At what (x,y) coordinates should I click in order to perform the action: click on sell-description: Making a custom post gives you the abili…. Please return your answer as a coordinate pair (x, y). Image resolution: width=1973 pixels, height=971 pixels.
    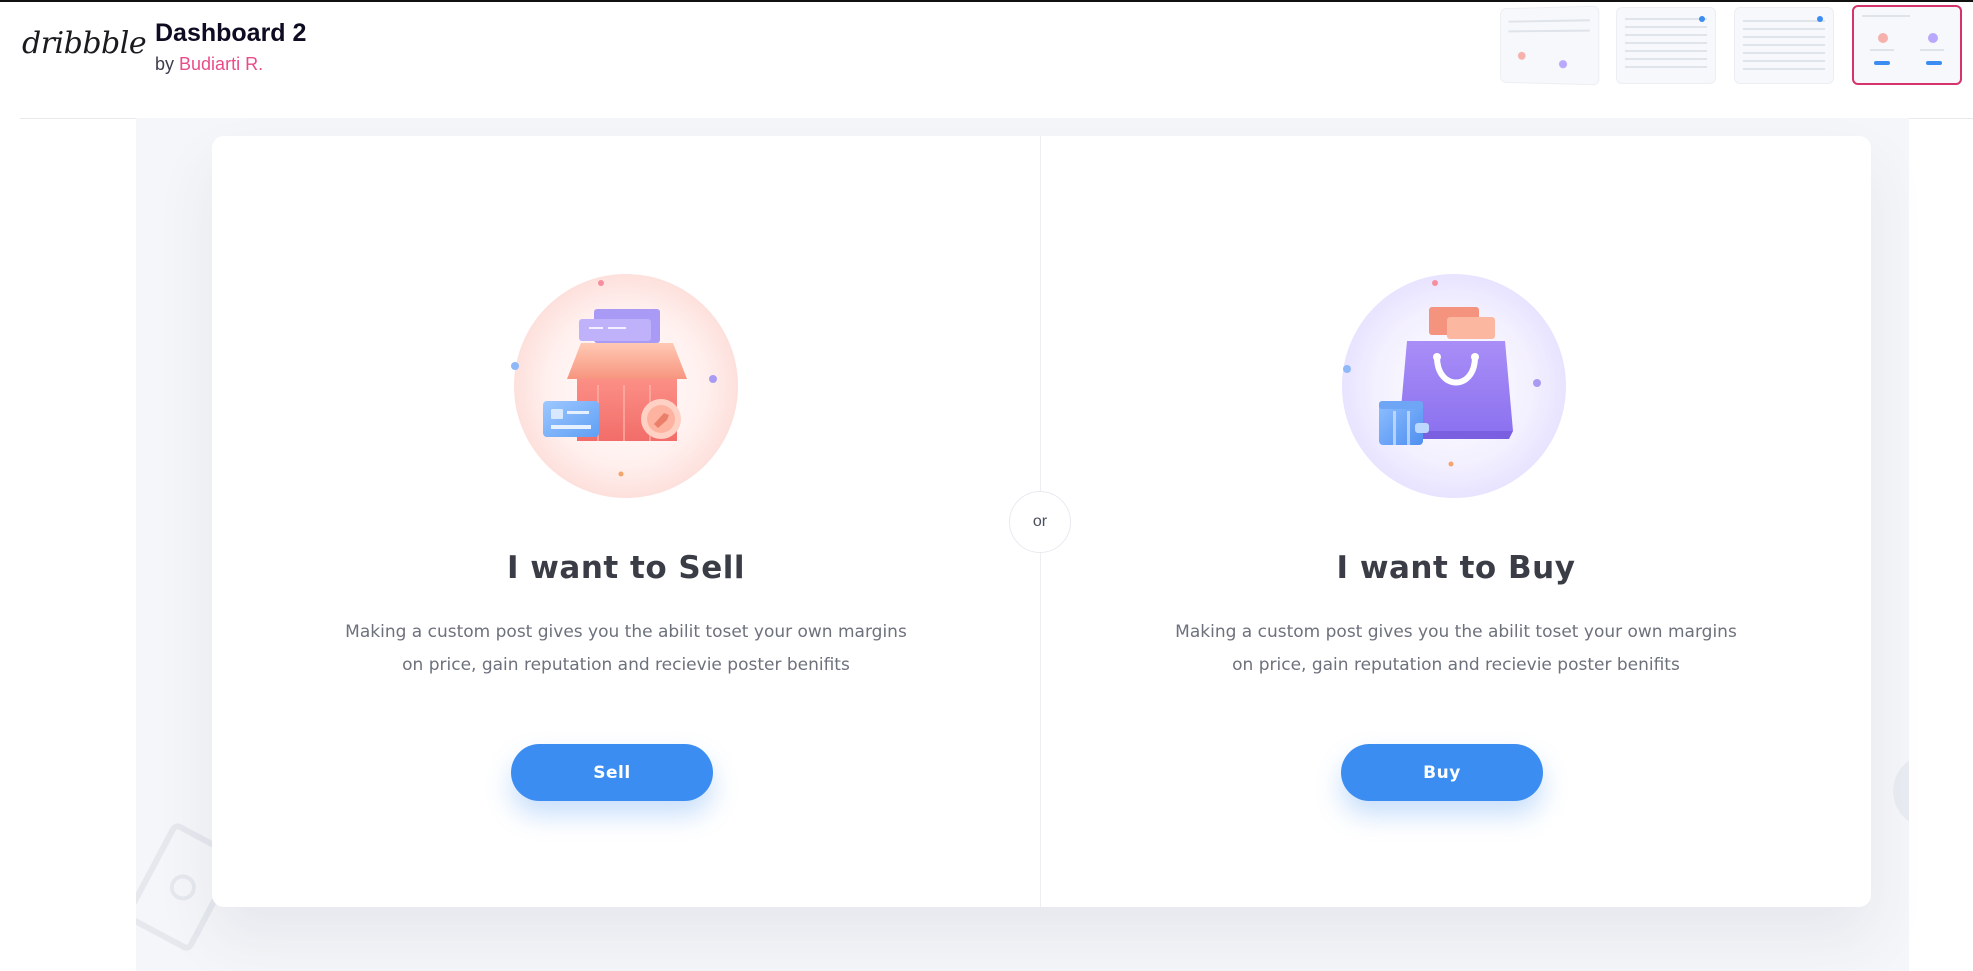
    Looking at the image, I should click on (626, 648).